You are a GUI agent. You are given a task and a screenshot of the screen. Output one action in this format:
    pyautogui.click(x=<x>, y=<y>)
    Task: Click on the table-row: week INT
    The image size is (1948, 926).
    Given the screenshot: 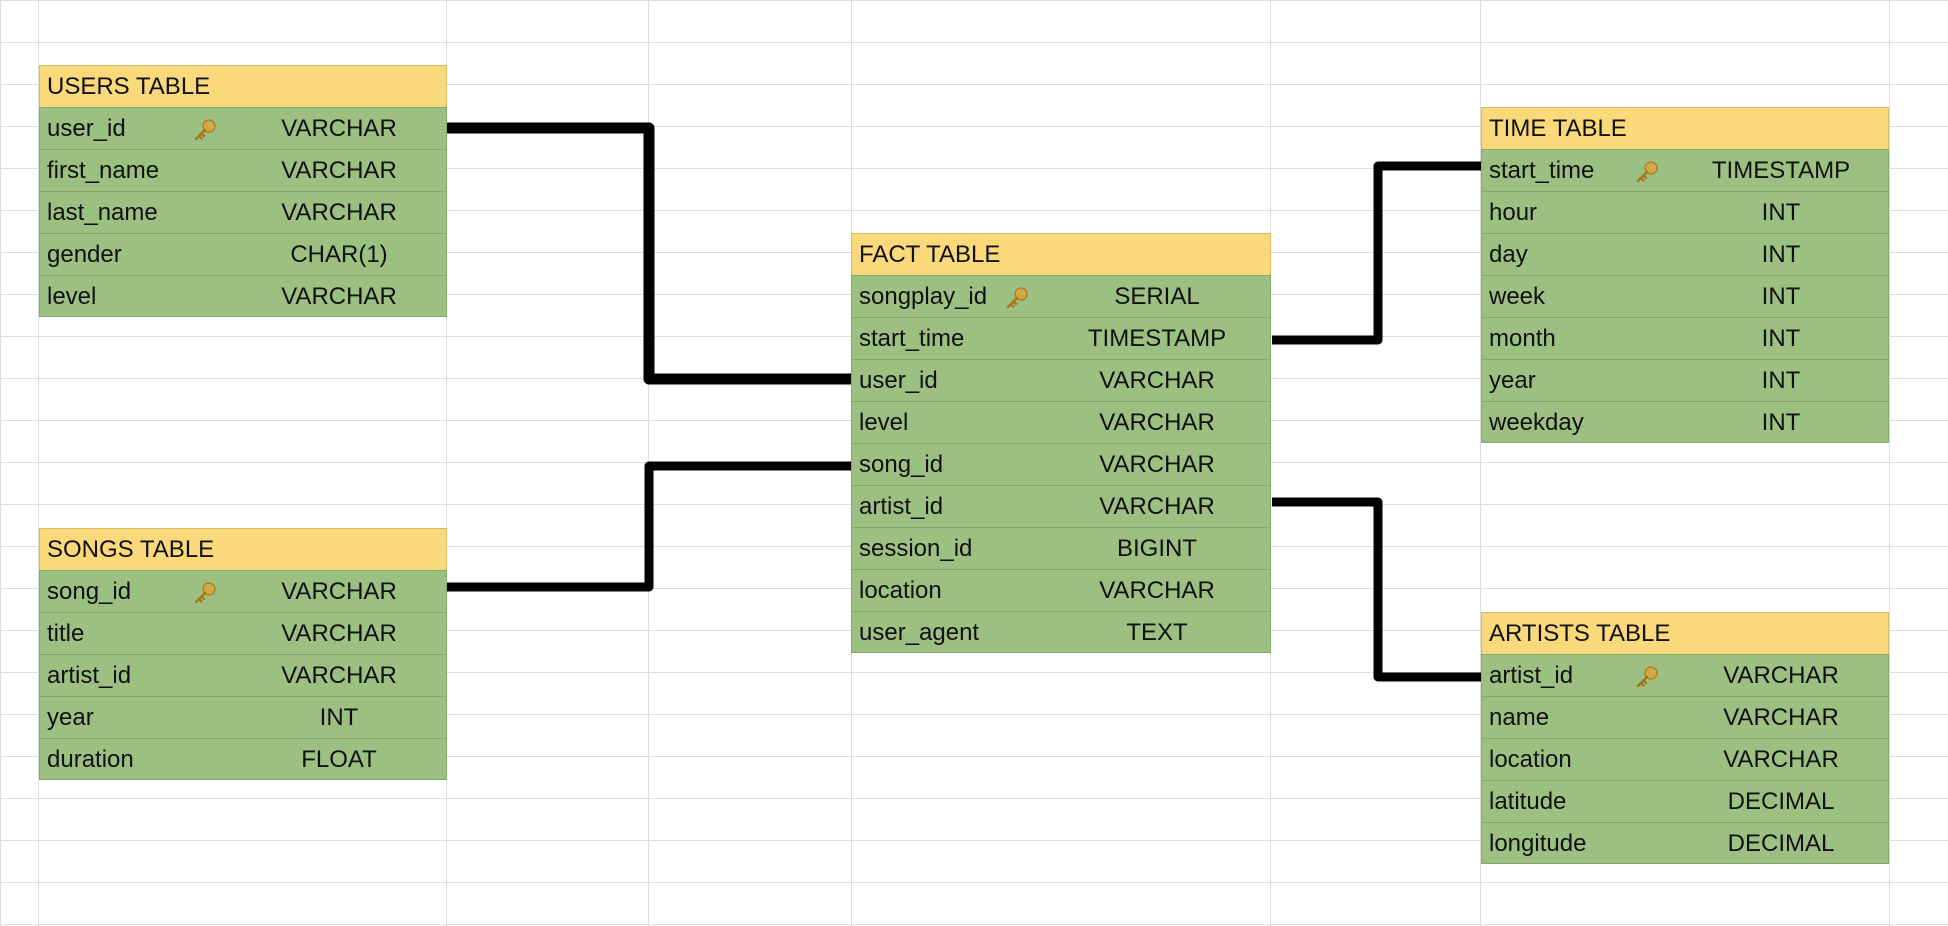 What is the action you would take?
    pyautogui.click(x=1685, y=296)
    